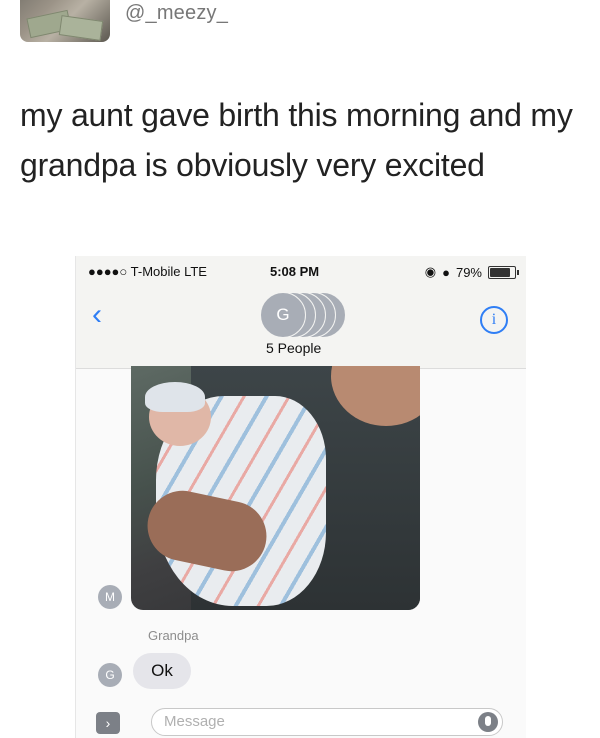 Image resolution: width=600 pixels, height=738 pixels. I want to click on tweet-handle: @_meezy_, so click(176, 13).